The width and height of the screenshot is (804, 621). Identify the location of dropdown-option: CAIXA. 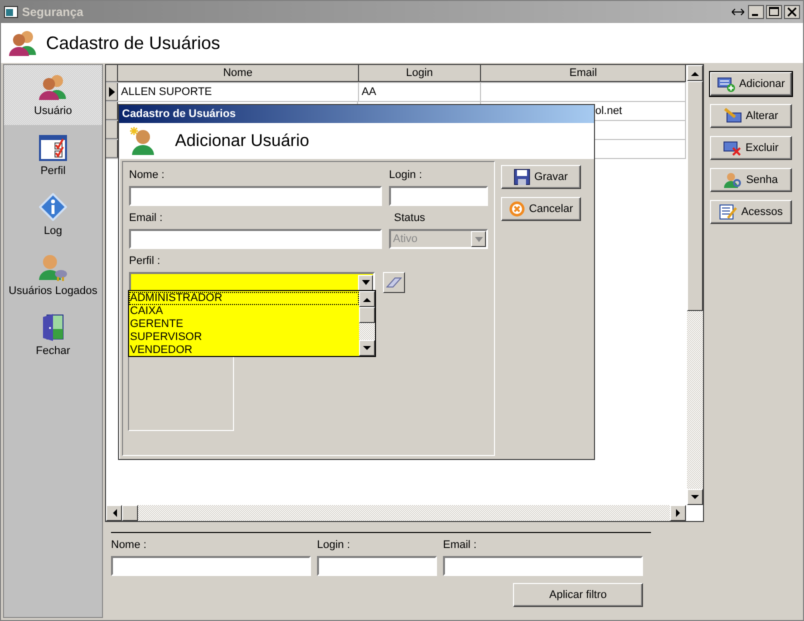
(244, 311).